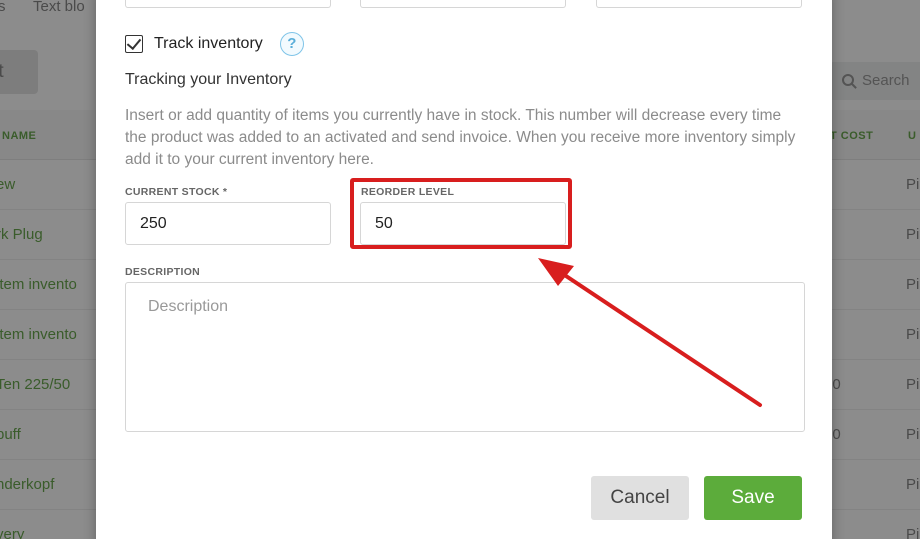 Image resolution: width=920 pixels, height=539 pixels. What do you see at coordinates (176, 192) in the screenshot?
I see `current-stock-label: CURRENT STOCK *` at bounding box center [176, 192].